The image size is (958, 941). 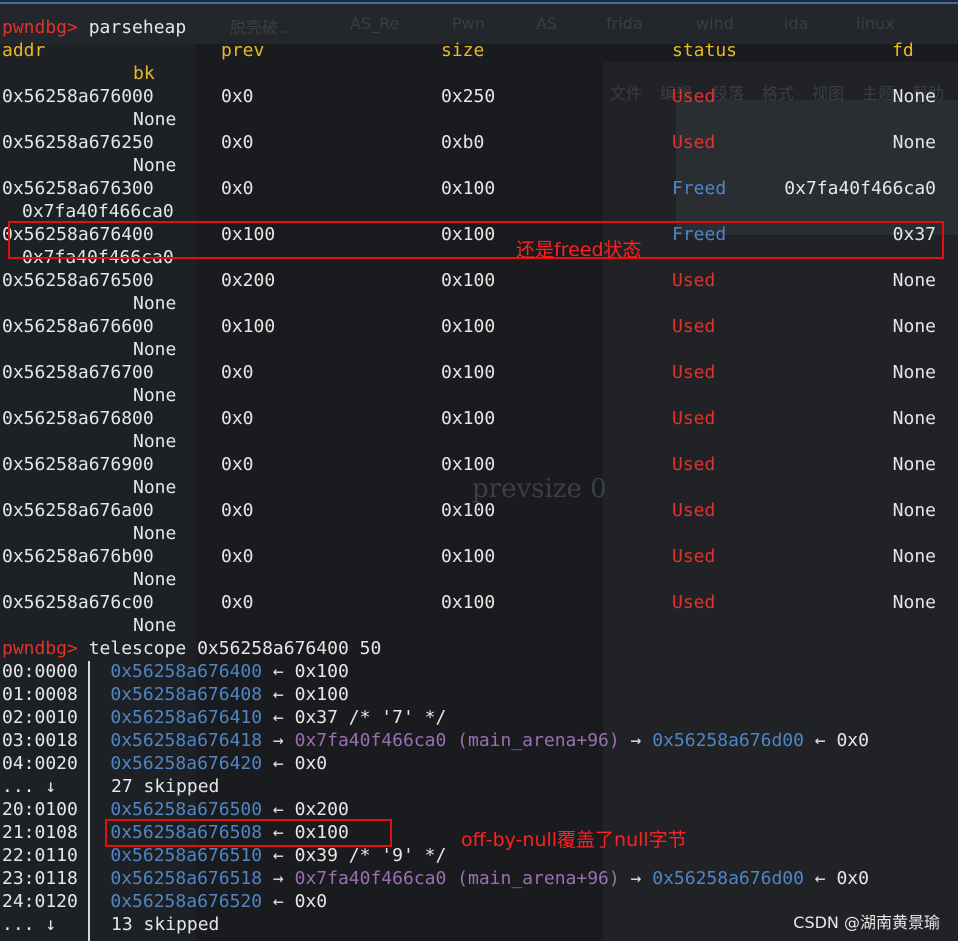 I want to click on telescope-line: 22:0110 0x56258a676510 ← 0x39 /* '9' */, so click(x=224, y=856).